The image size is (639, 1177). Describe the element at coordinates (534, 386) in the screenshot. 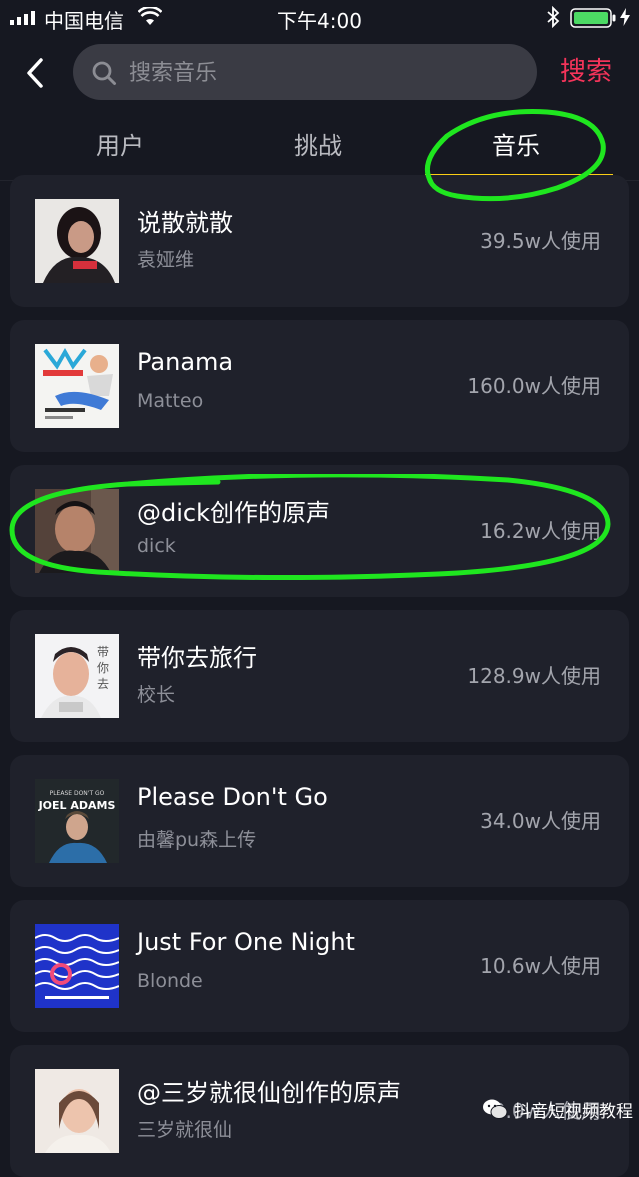

I see `usage-count: 160.0w人使用` at that location.